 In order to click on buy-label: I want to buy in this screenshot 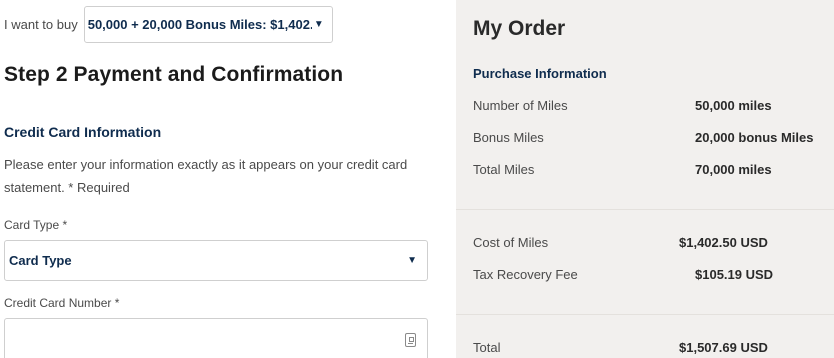, I will do `click(41, 24)`.